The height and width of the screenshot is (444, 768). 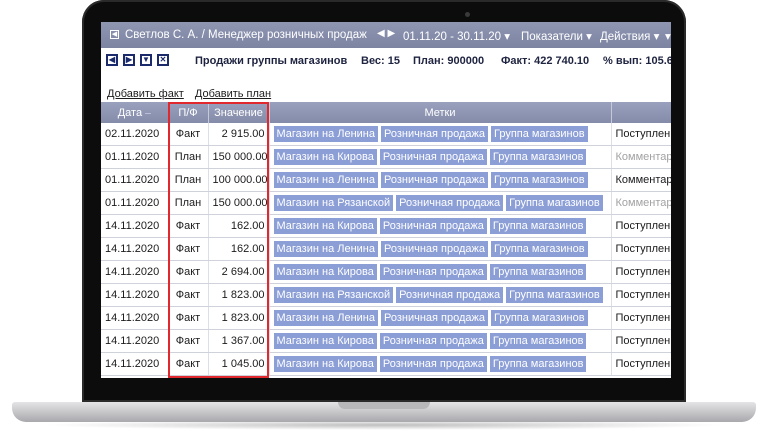 I want to click on col-value-header: Значение, so click(x=239, y=112).